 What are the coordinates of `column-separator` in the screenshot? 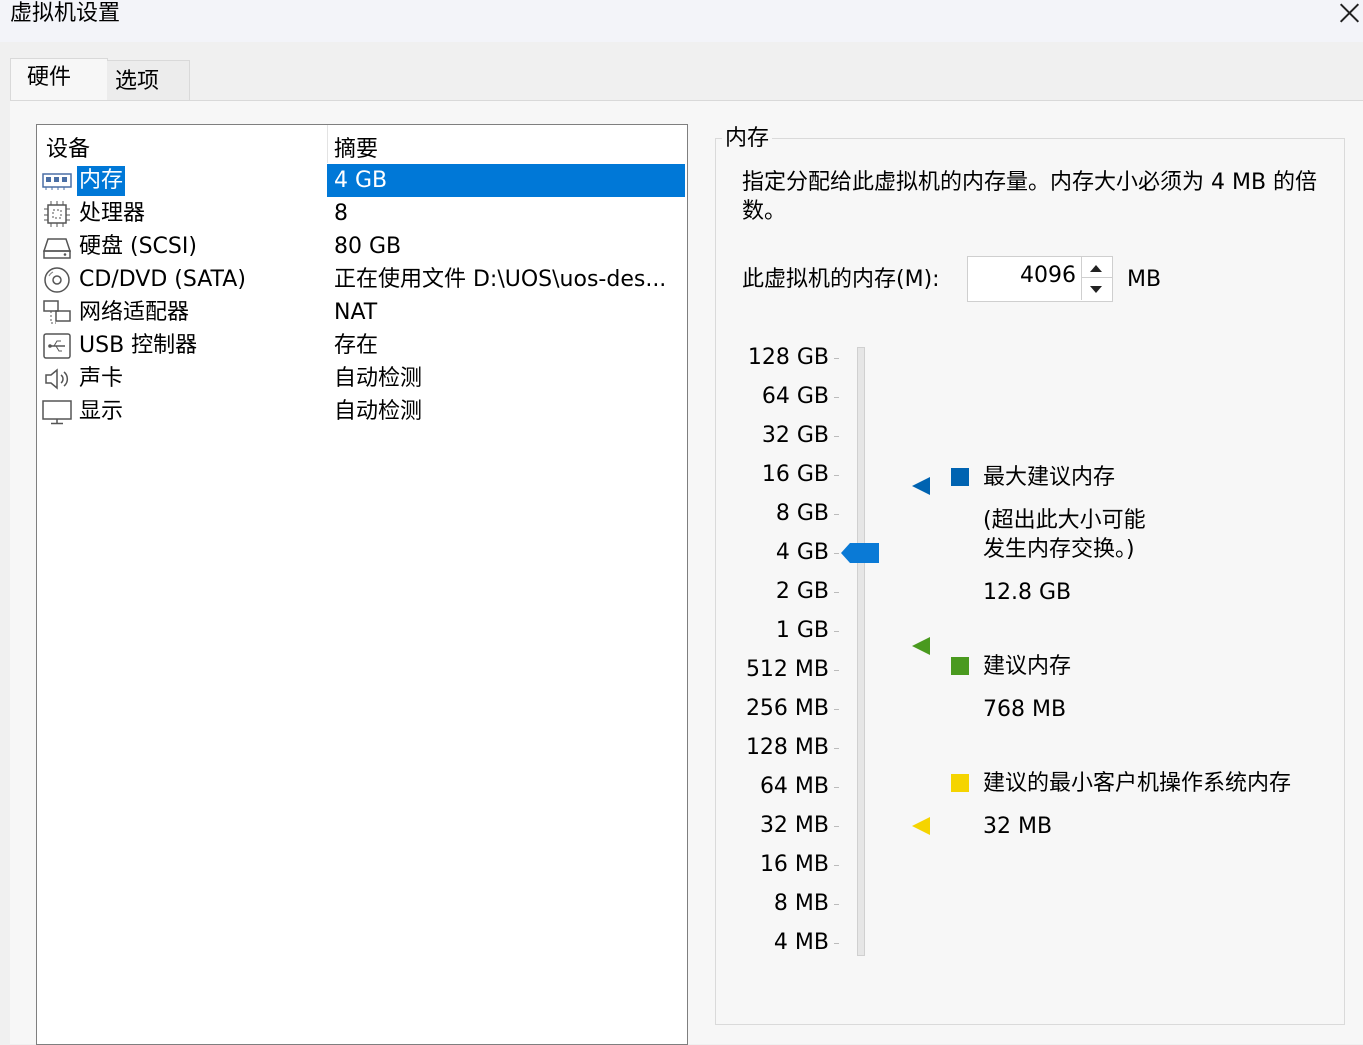 It's located at (327, 144).